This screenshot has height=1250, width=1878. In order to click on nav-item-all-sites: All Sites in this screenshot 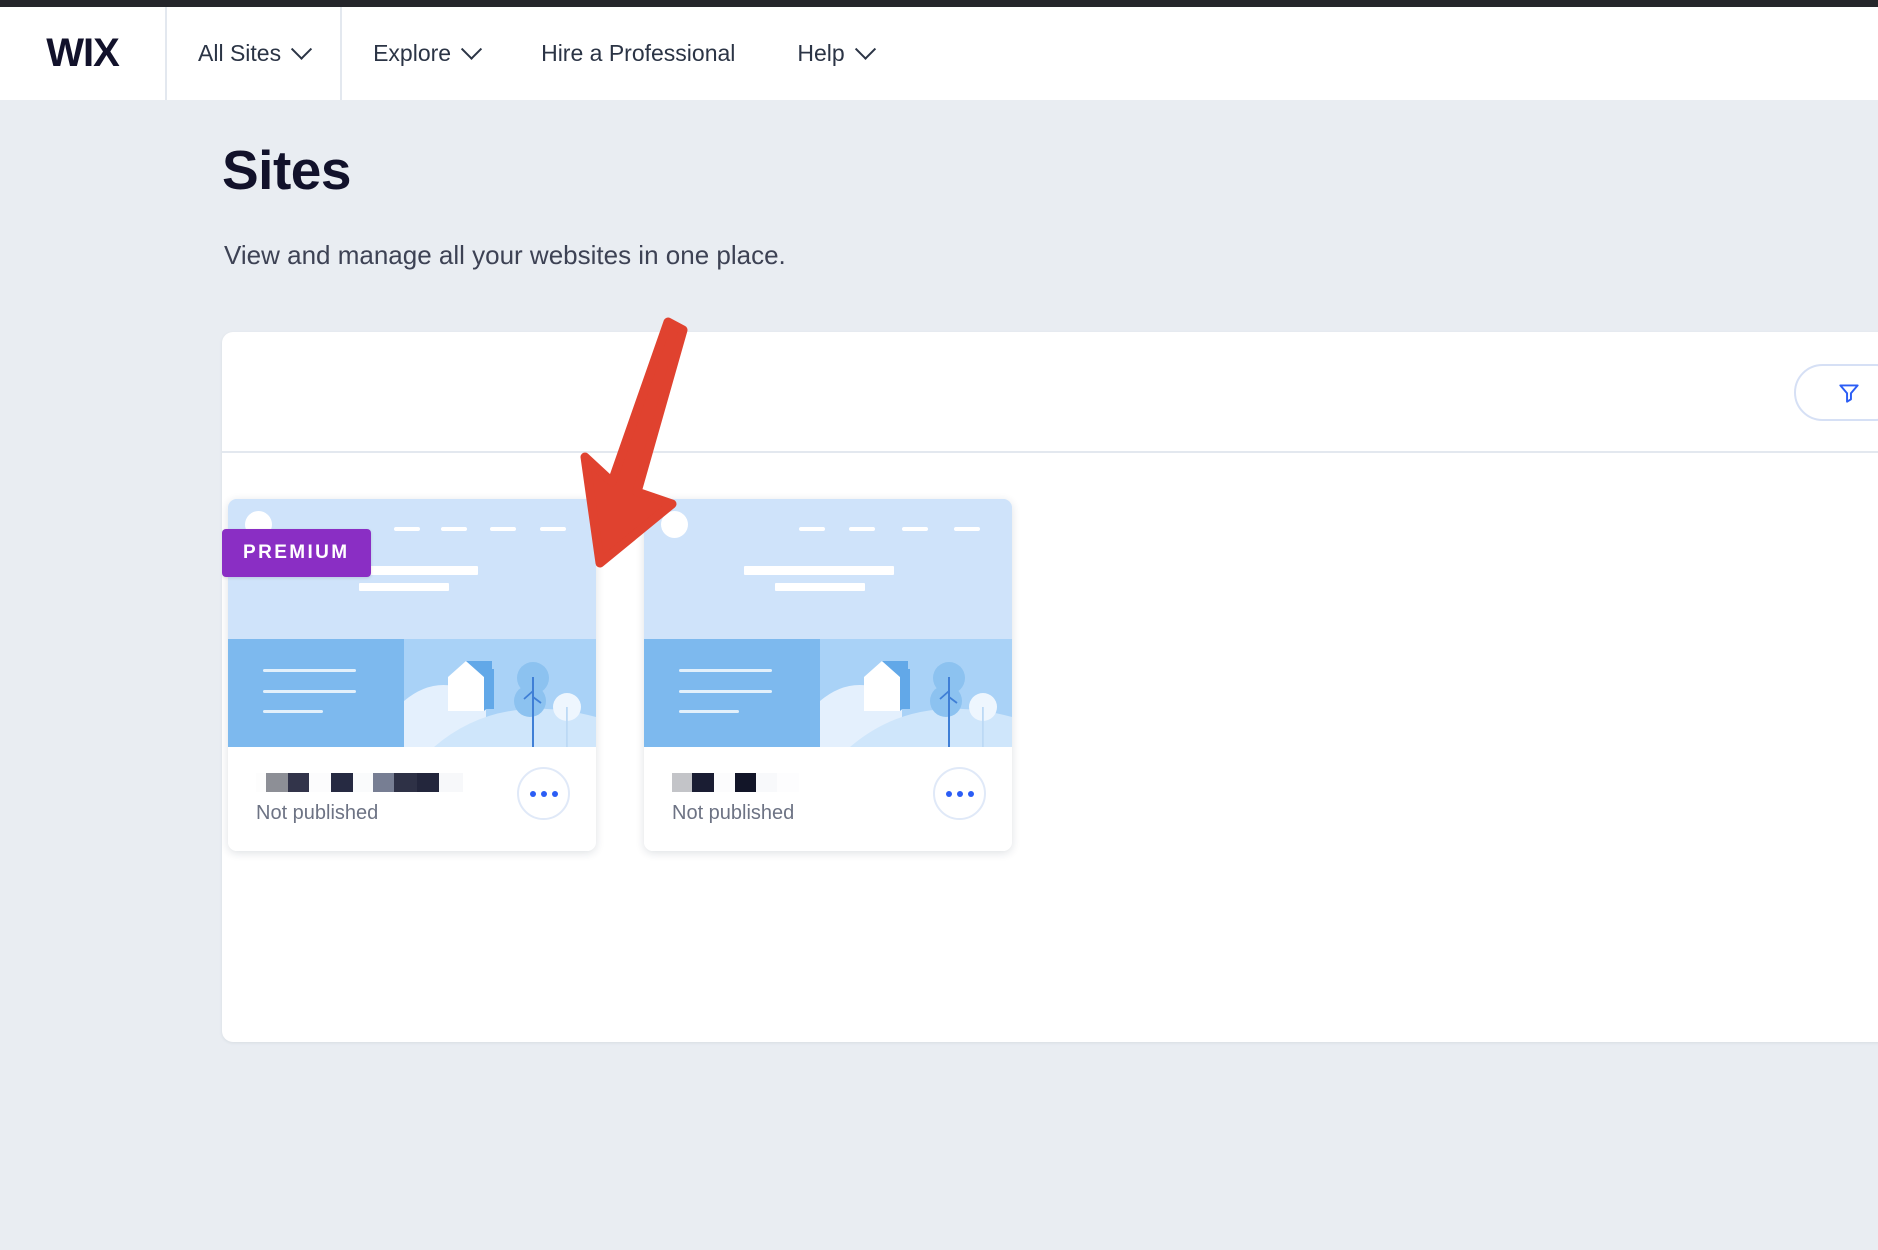, I will do `click(255, 53)`.